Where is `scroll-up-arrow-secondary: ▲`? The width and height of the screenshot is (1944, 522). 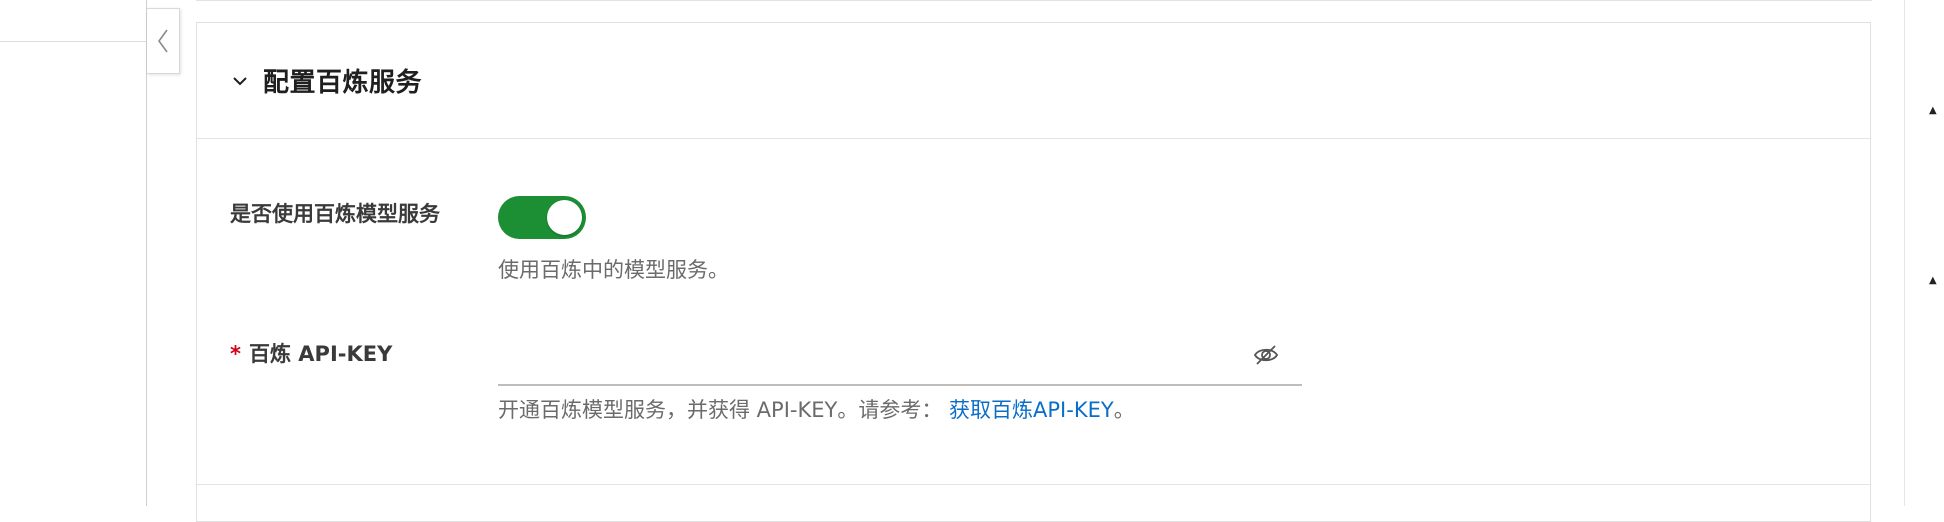 scroll-up-arrow-secondary: ▲ is located at coordinates (1933, 281).